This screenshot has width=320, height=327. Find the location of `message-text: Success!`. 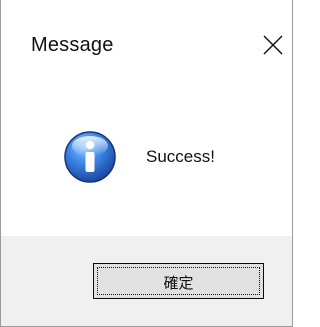

message-text: Success! is located at coordinates (180, 156).